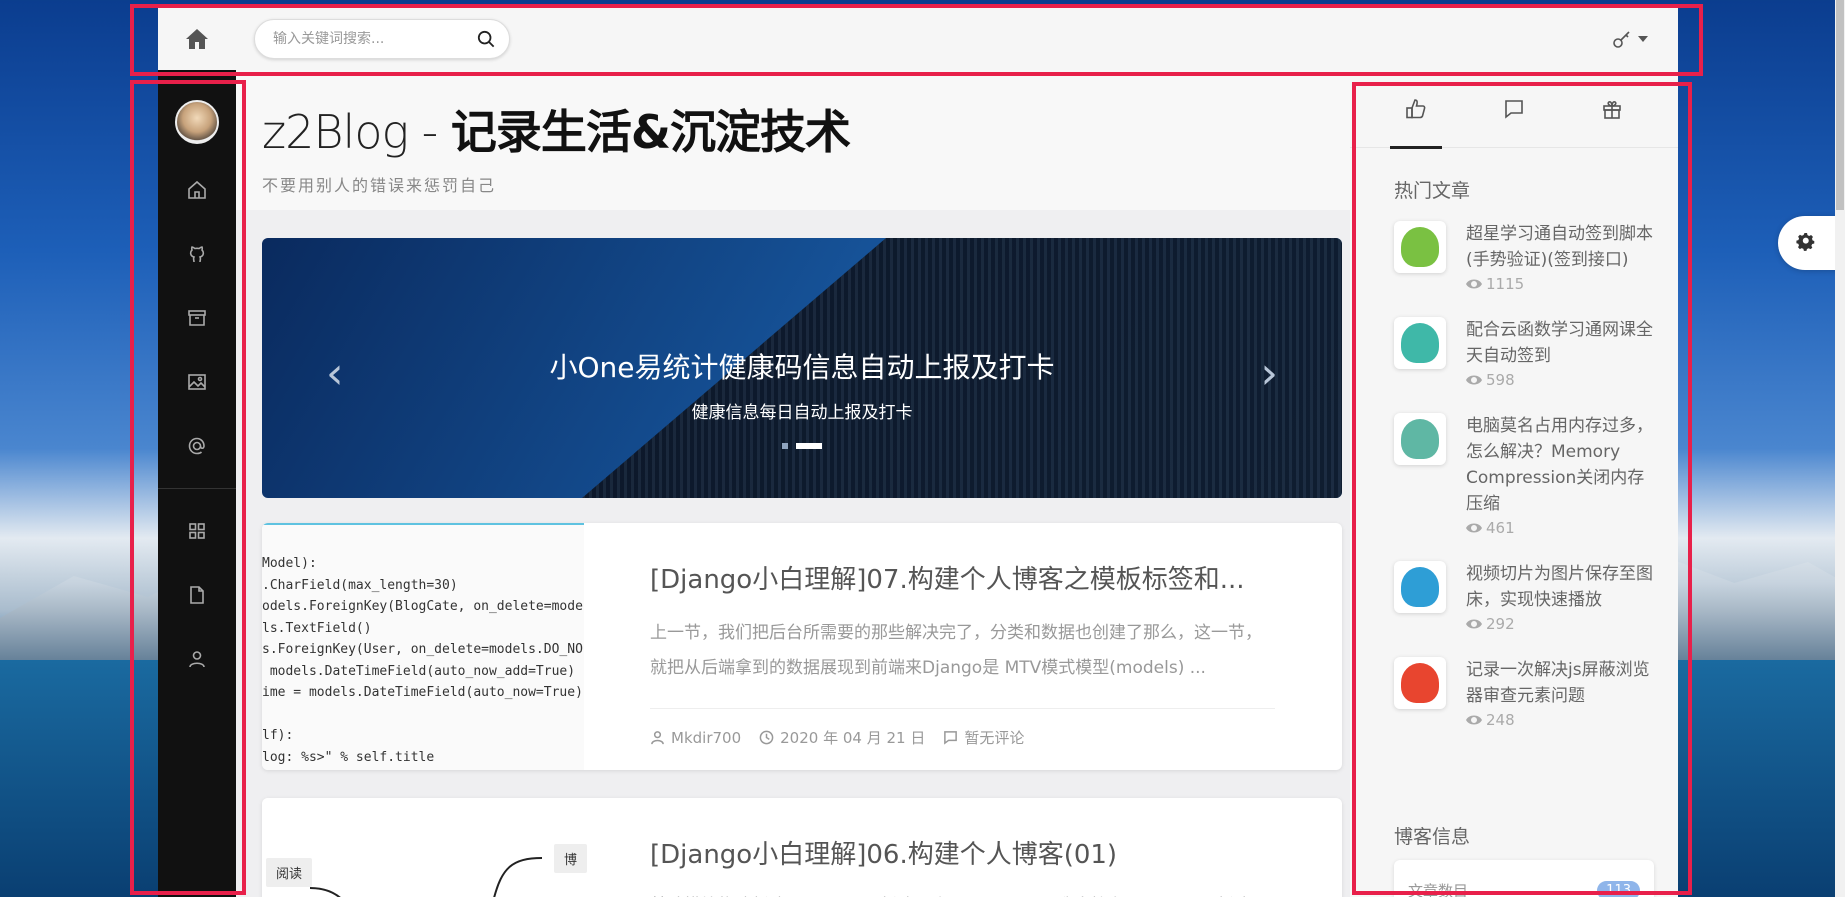  What do you see at coordinates (809, 446) in the screenshot?
I see `carousel-dot-active` at bounding box center [809, 446].